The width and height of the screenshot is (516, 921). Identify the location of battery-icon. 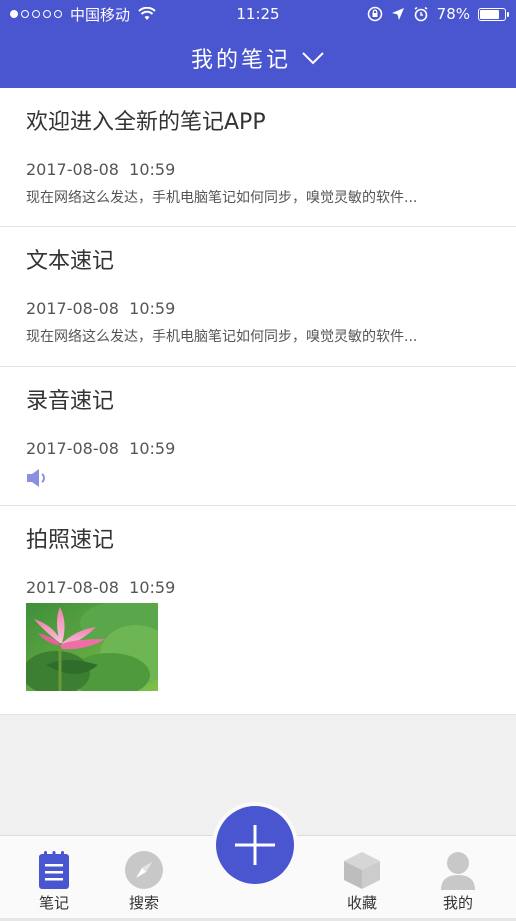
(493, 14).